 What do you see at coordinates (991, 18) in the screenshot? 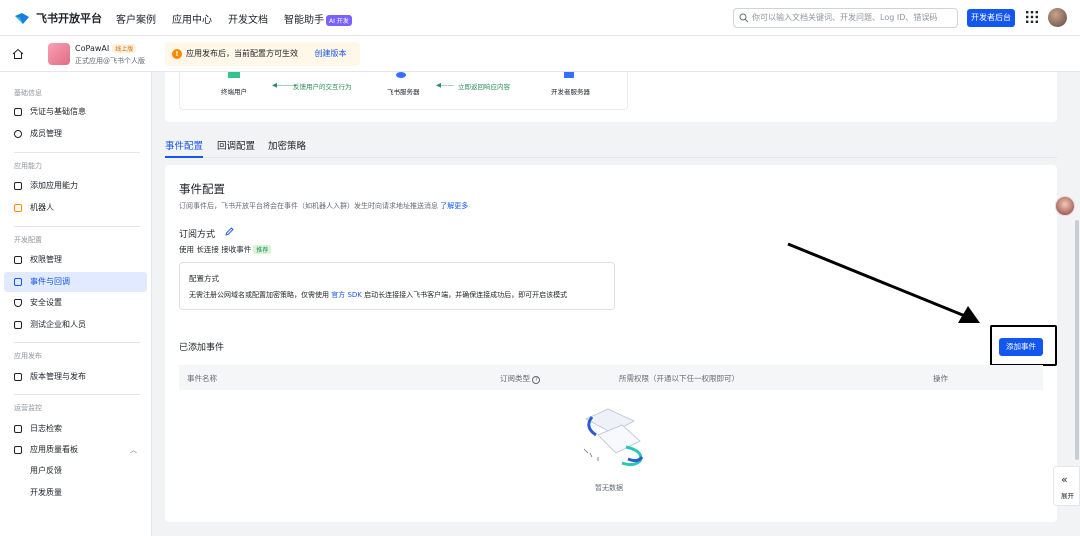
I see `dev-console-button: 开发者后台` at bounding box center [991, 18].